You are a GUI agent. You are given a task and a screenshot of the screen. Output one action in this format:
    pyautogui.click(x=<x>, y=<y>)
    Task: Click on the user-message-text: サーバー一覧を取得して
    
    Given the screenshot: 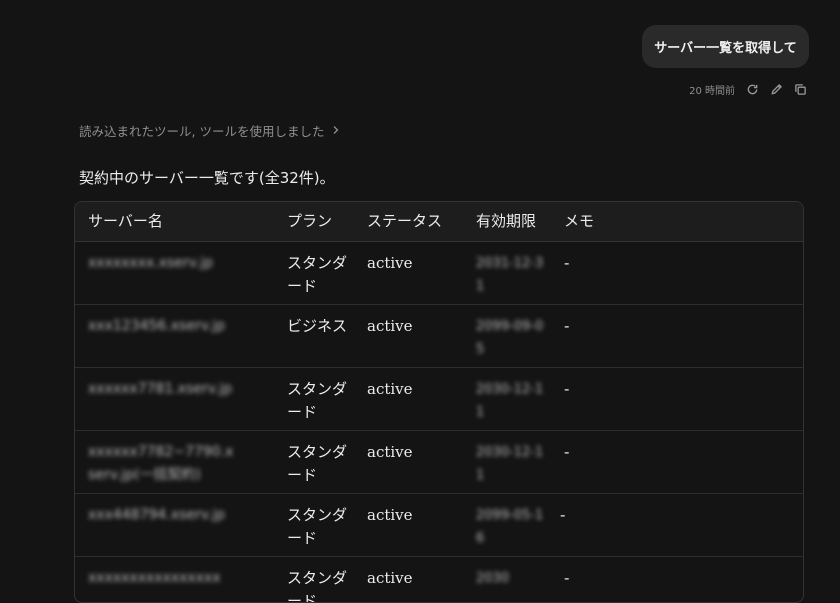 What is the action you would take?
    pyautogui.click(x=725, y=48)
    